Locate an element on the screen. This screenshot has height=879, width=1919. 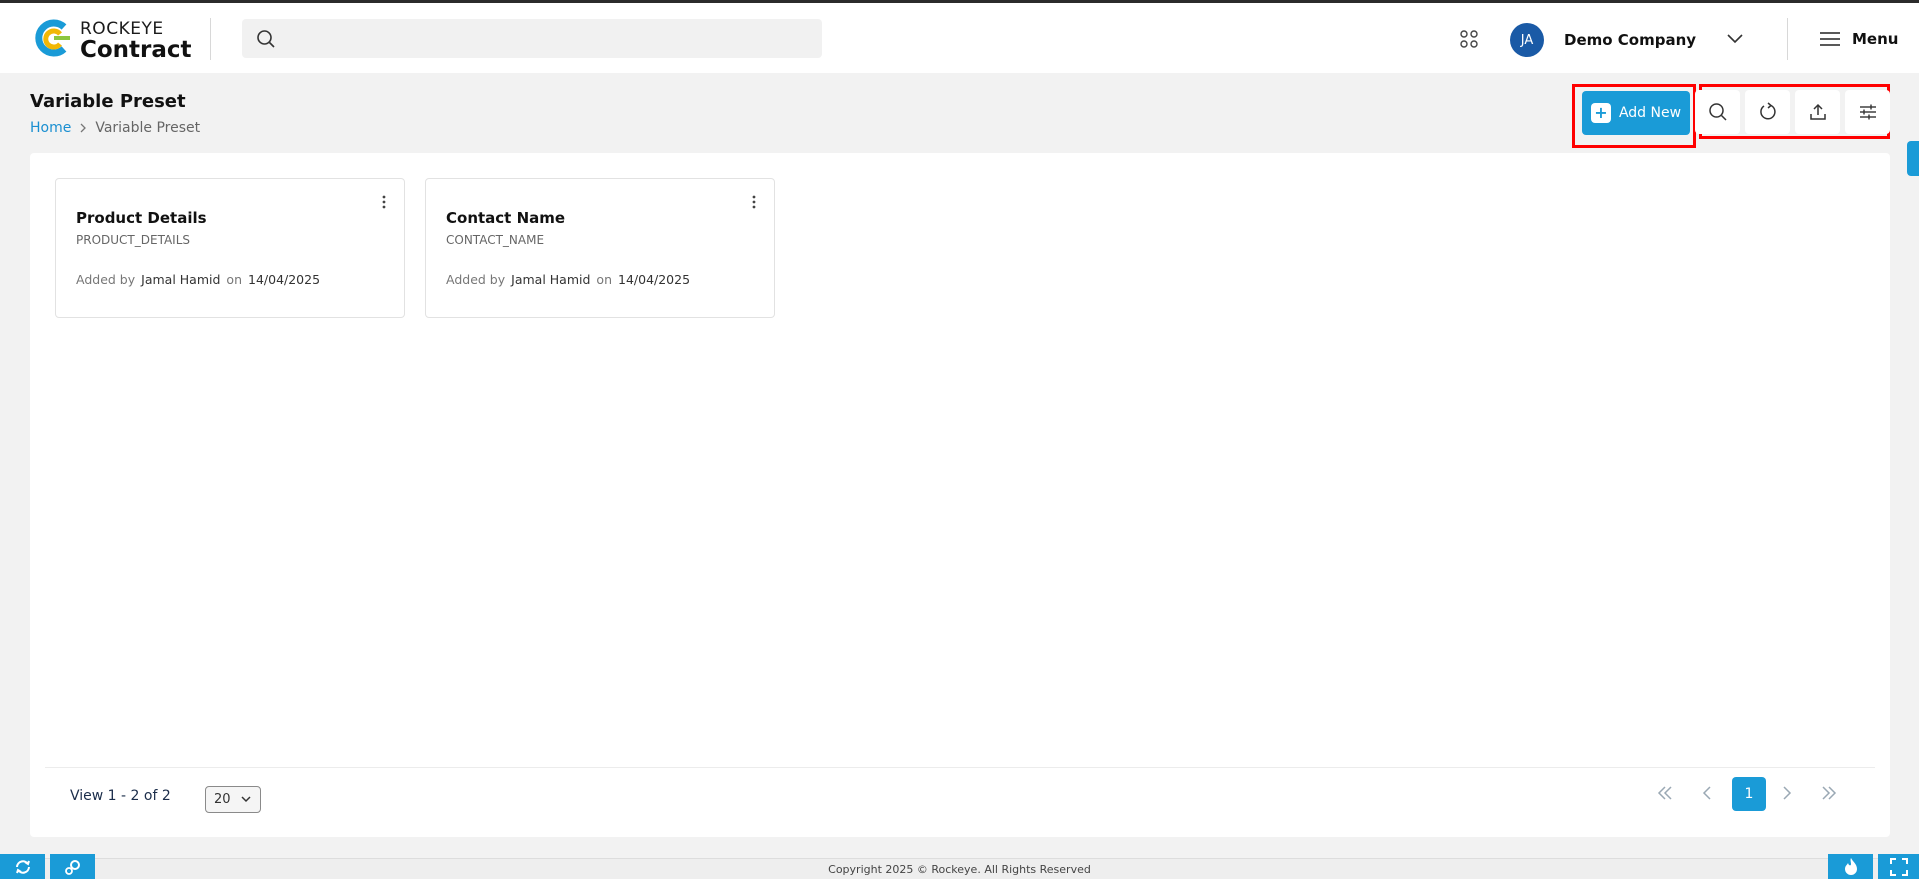
search-button is located at coordinates (1717, 112).